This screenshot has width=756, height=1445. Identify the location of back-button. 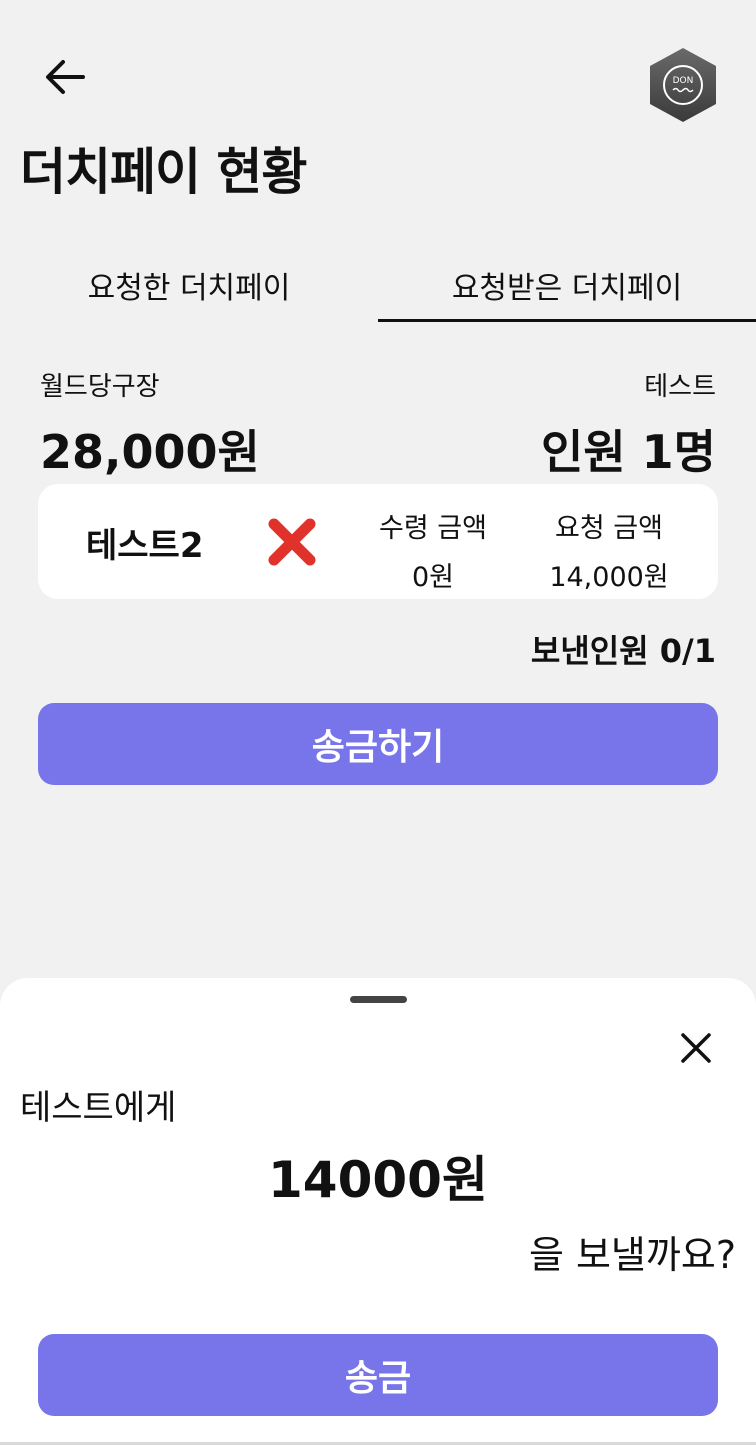
(65, 77).